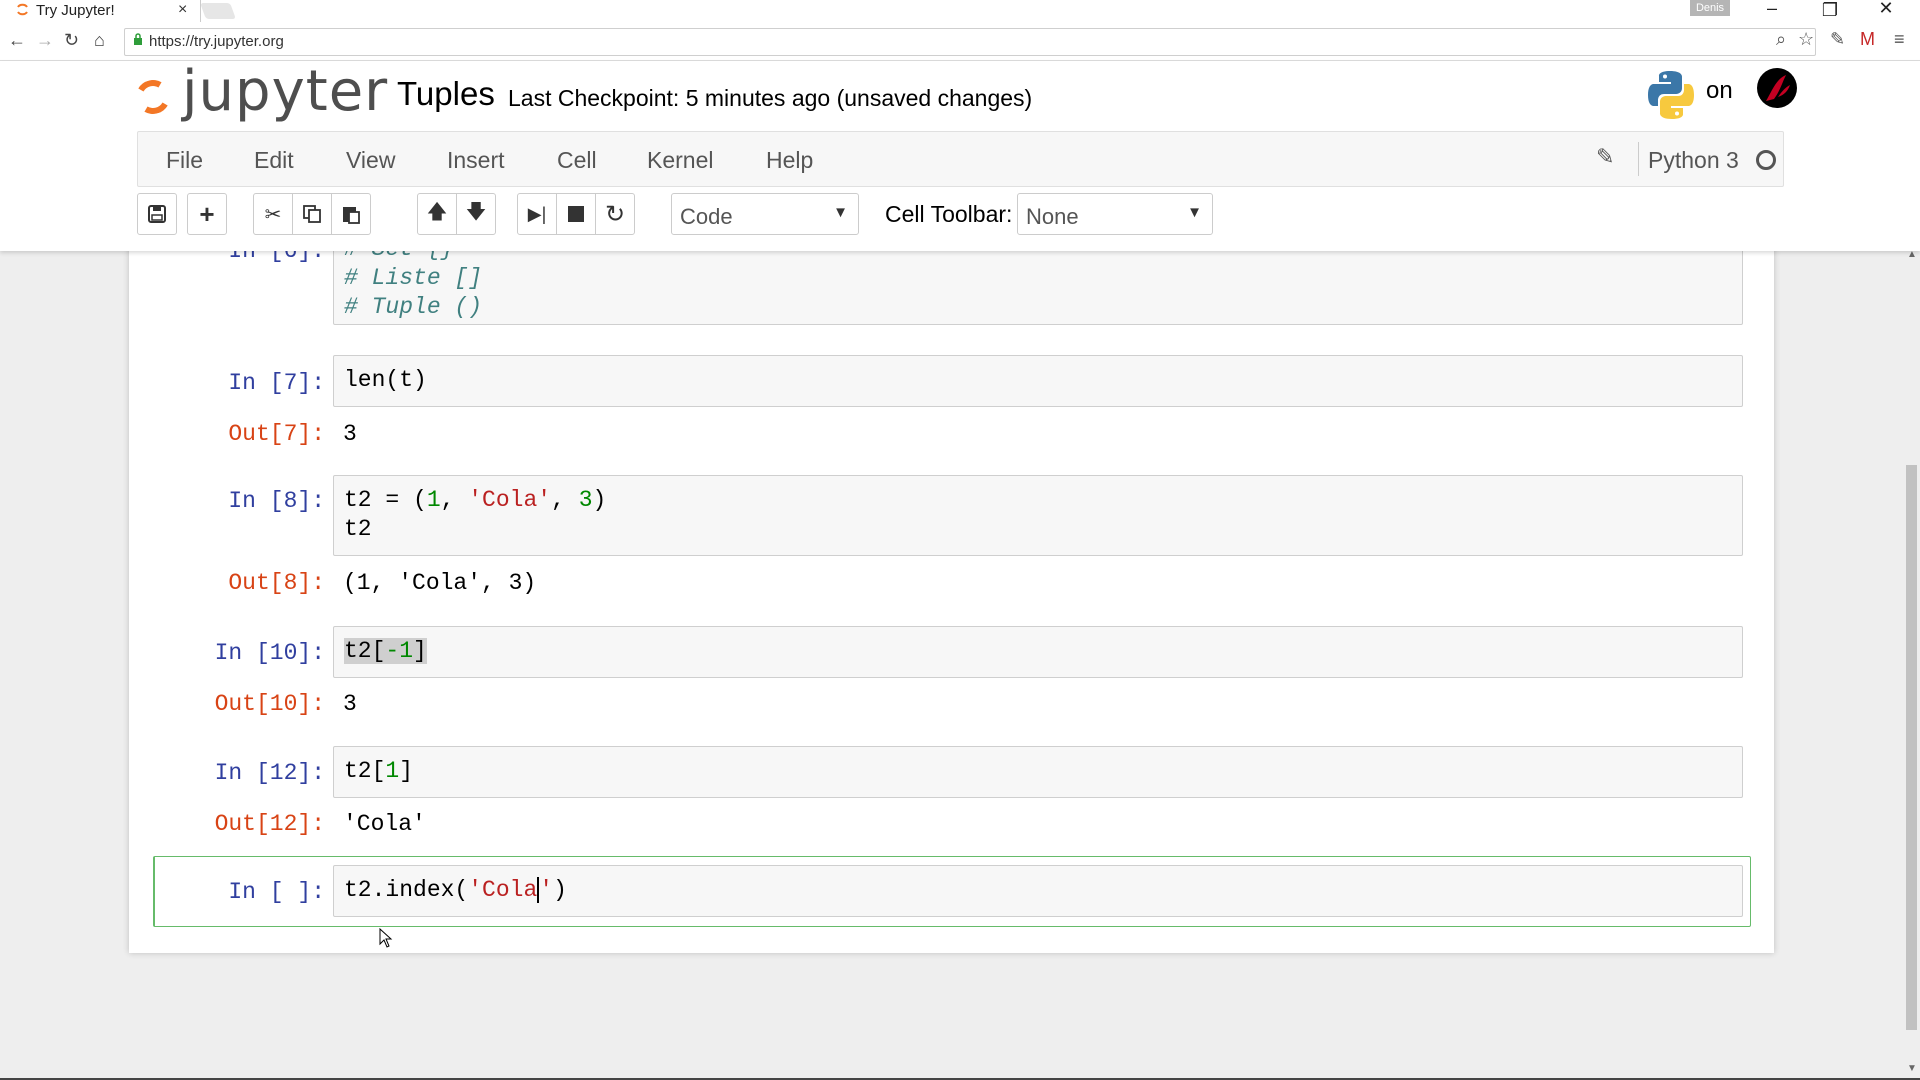 The image size is (1920, 1080). I want to click on code-token: ], so click(420, 651).